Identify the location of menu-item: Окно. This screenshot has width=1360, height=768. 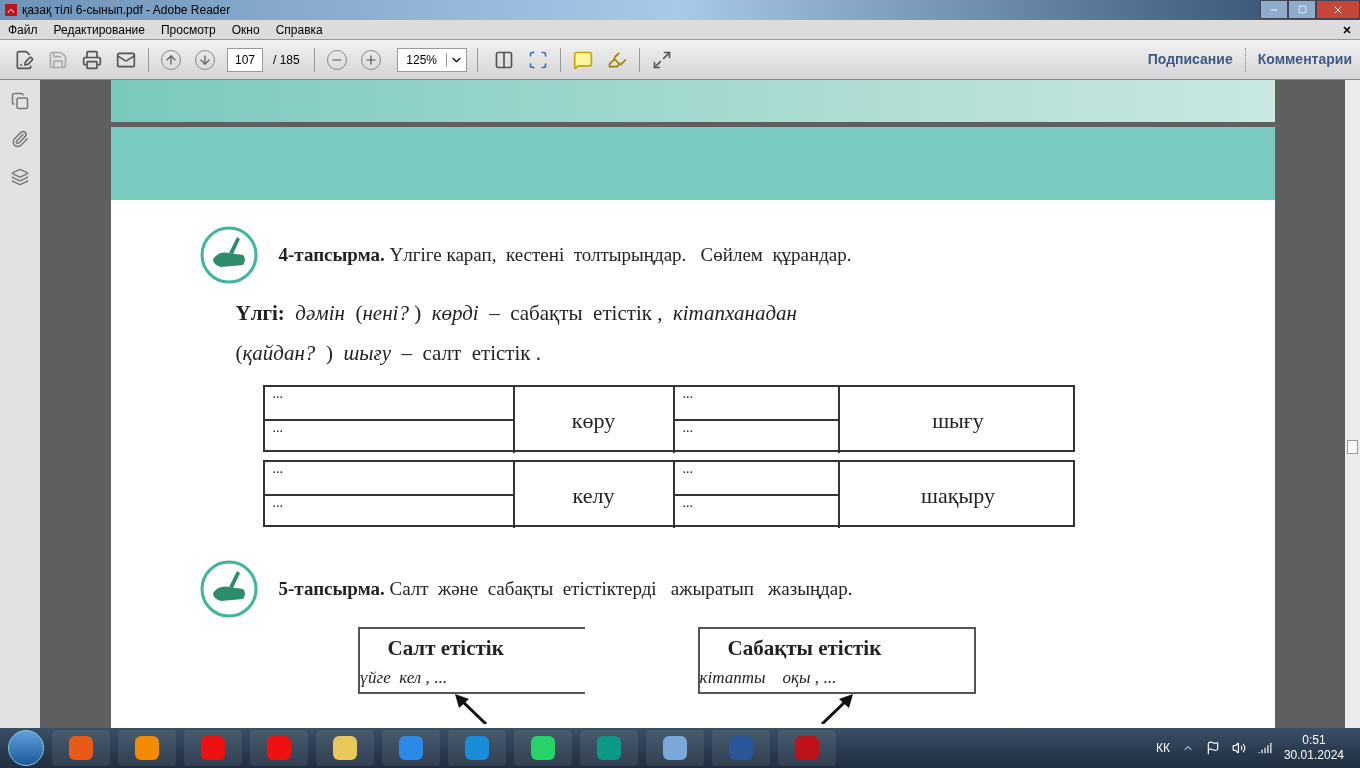
(245, 29).